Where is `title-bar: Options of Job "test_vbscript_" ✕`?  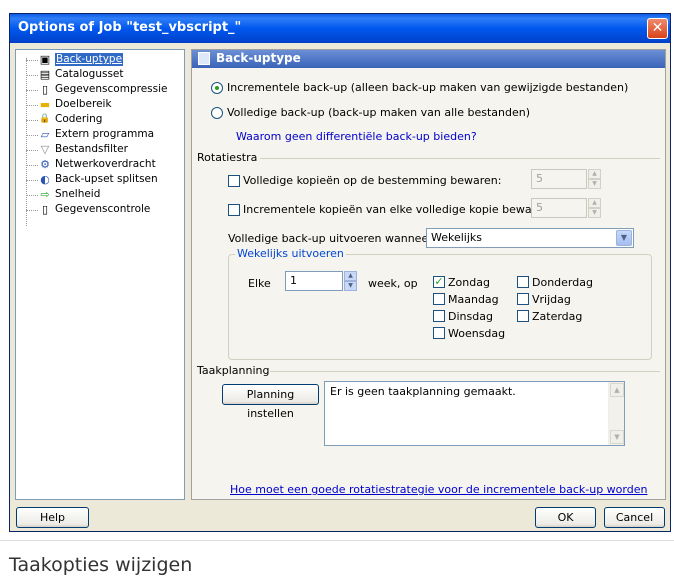 title-bar: Options of Job "test_vbscript_" ✕ is located at coordinates (340, 28).